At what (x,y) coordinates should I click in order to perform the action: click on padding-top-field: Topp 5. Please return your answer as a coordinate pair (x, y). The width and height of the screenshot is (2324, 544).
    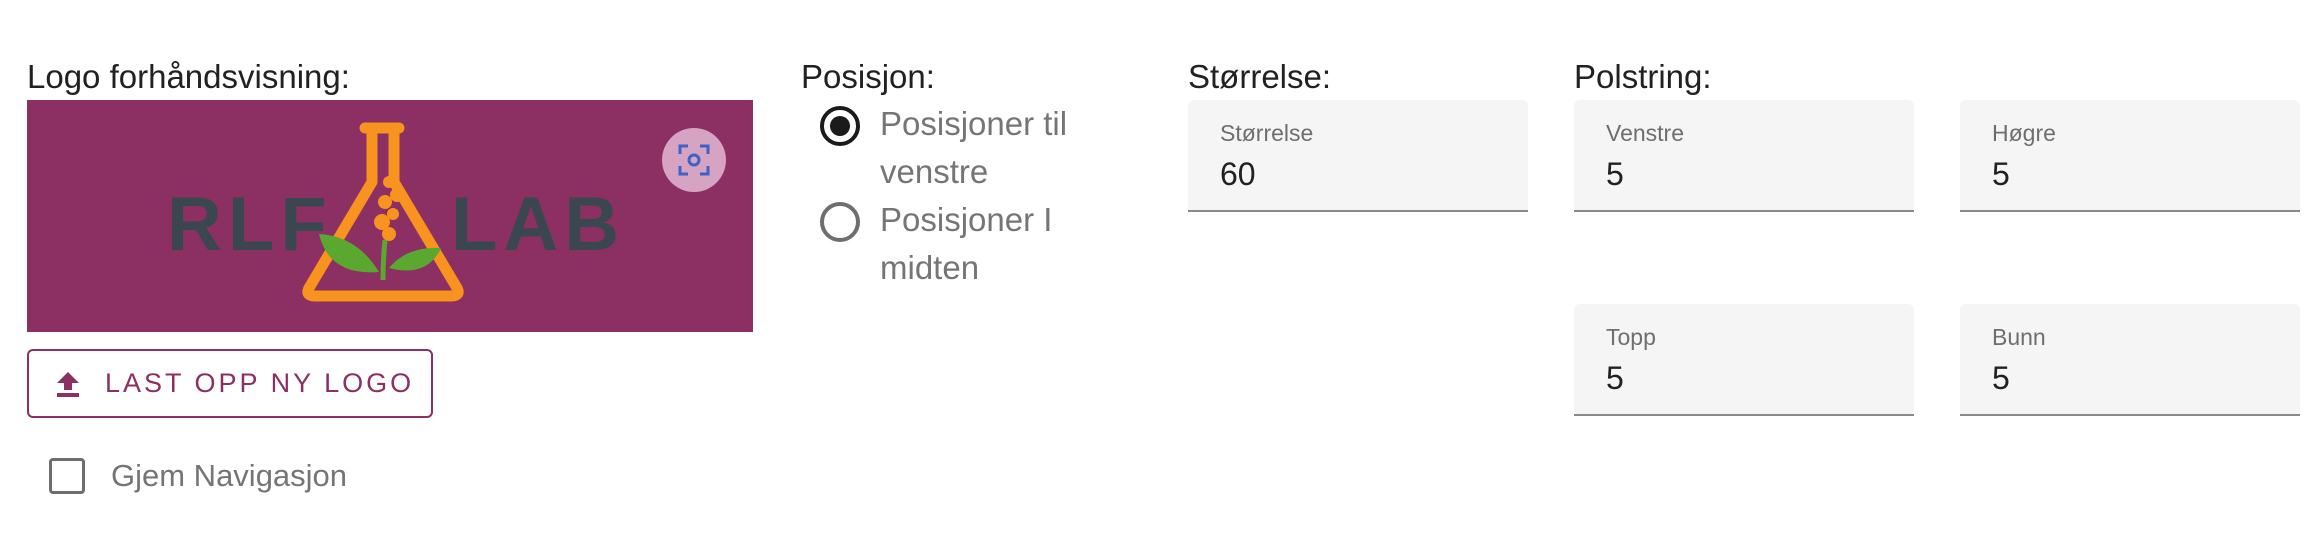
    Looking at the image, I should click on (1744, 360).